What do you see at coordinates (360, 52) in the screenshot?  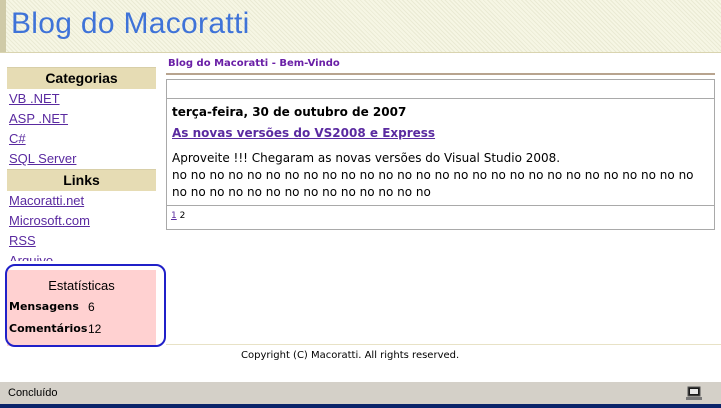 I see `header-divider` at bounding box center [360, 52].